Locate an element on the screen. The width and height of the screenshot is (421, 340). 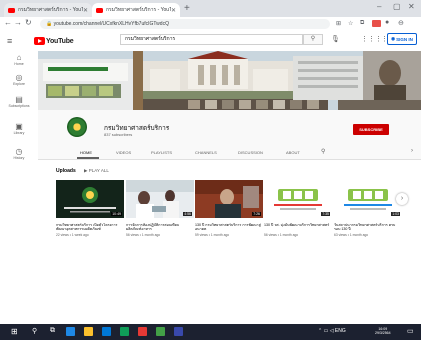
lock-icon: 🔒 is located at coordinates (50, 24).